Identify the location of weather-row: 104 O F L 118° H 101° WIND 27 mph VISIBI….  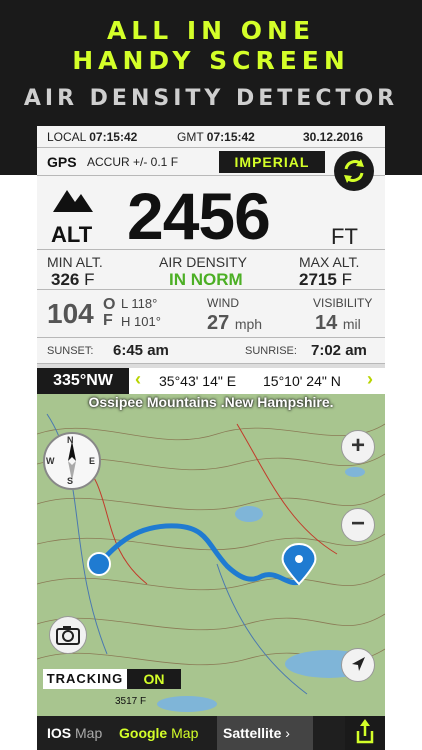
(211, 314).